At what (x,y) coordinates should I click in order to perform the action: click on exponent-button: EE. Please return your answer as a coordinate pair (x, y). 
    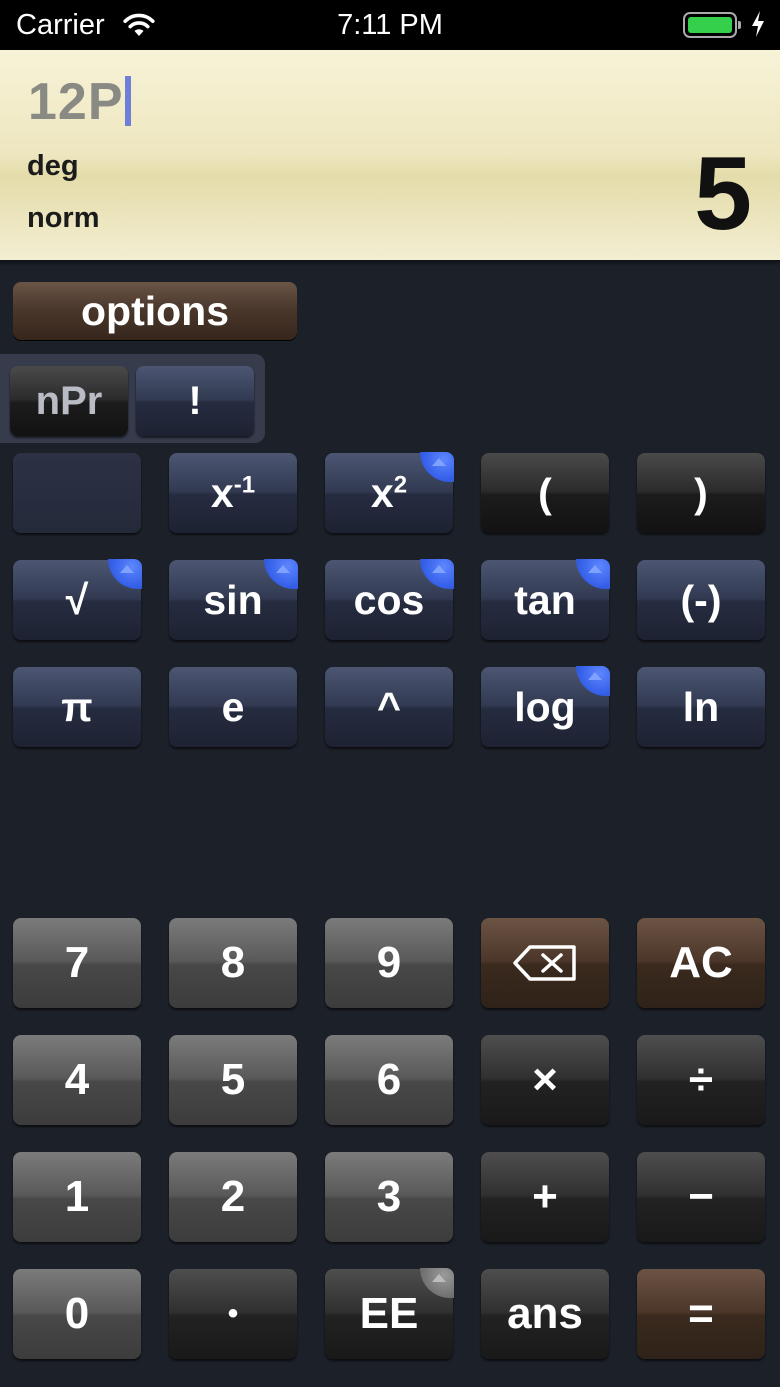
    Looking at the image, I should click on (389, 1313).